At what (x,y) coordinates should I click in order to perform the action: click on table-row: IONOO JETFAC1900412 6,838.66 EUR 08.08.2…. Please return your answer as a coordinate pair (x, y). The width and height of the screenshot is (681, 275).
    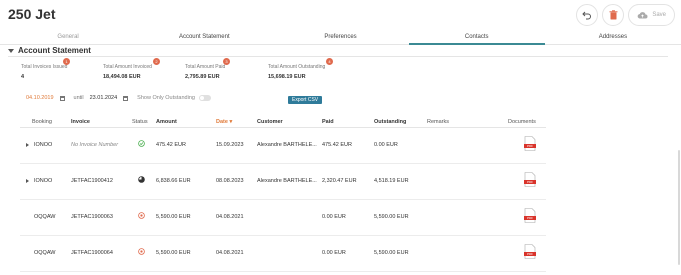
    Looking at the image, I should click on (283, 182).